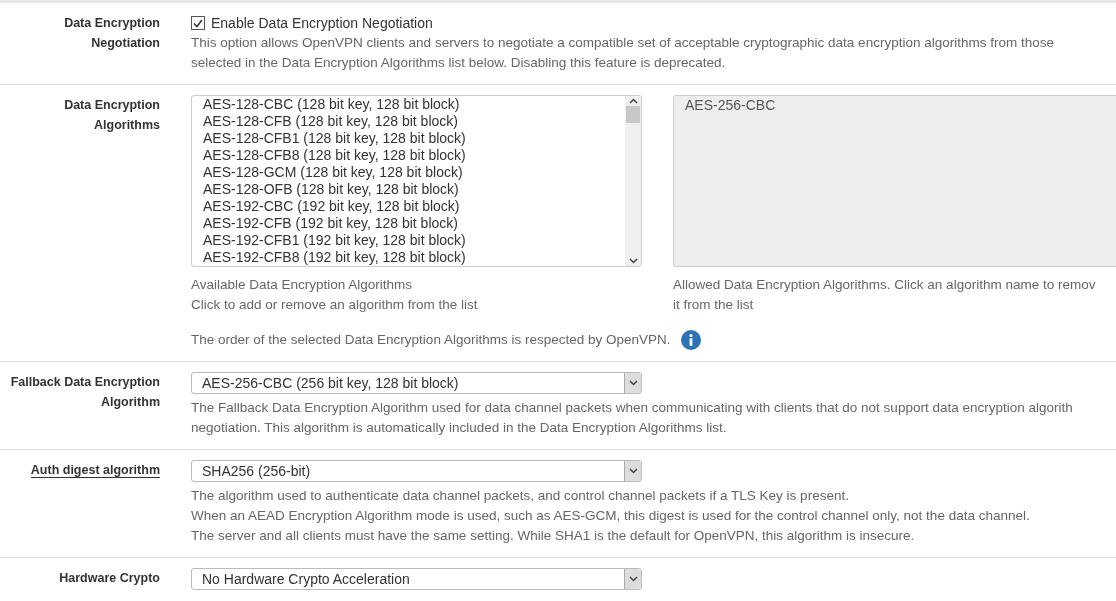 Image resolution: width=1116 pixels, height=601 pixels. What do you see at coordinates (85, 392) in the screenshot?
I see `field-label: Fallback Data Encryption Algorithm` at bounding box center [85, 392].